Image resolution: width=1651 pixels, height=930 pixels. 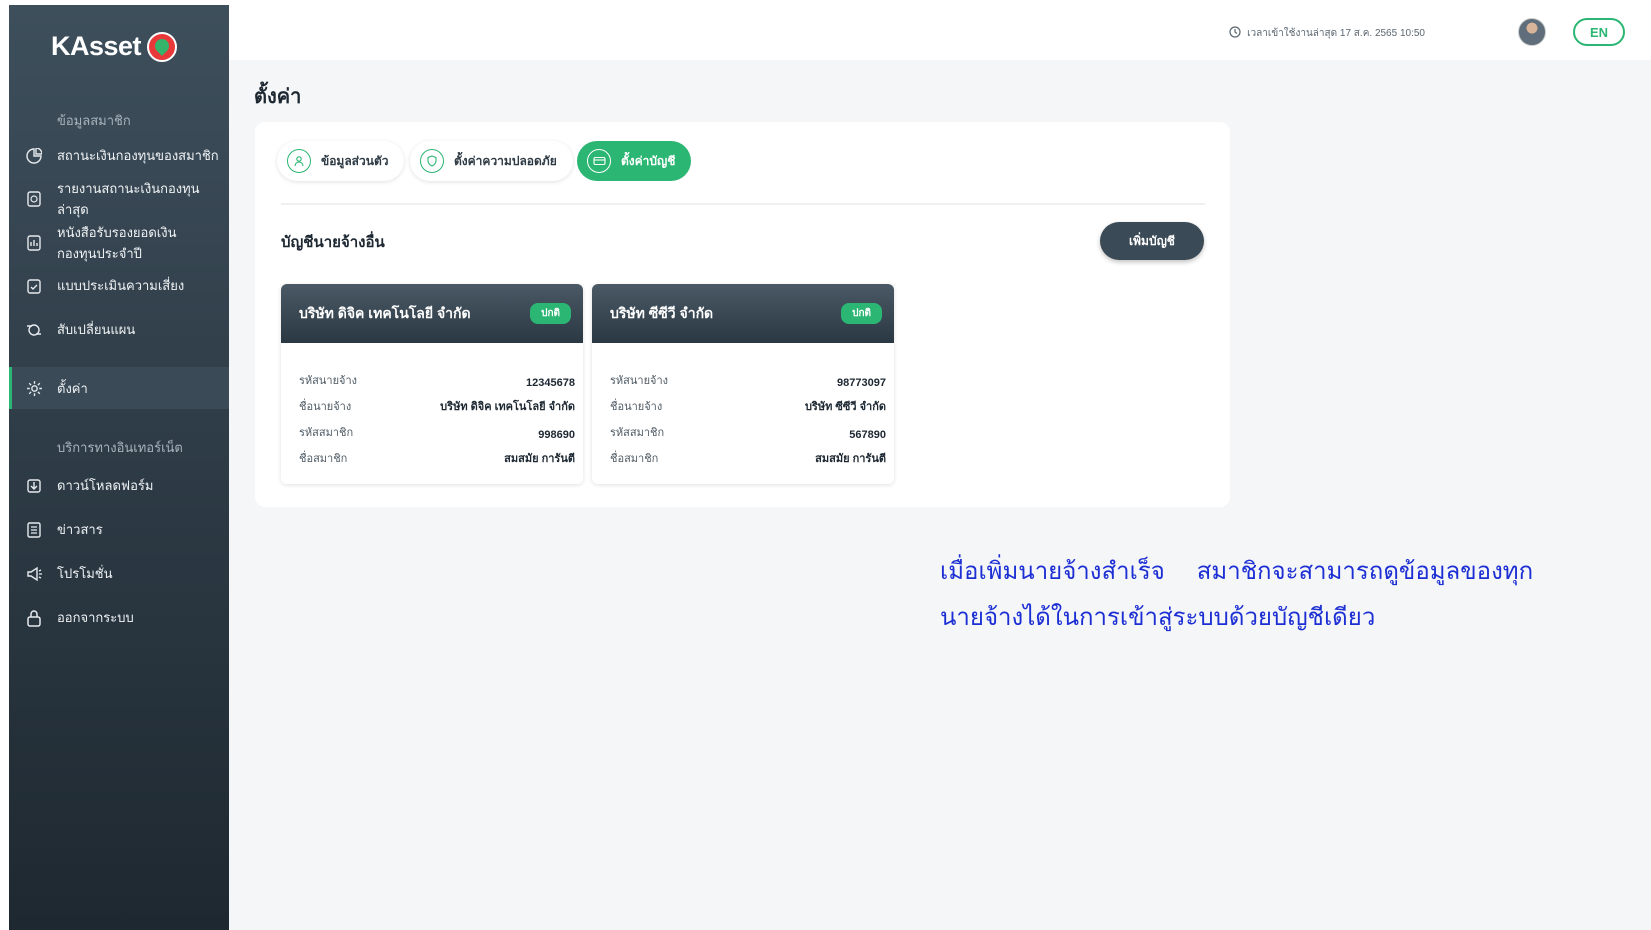 I want to click on logo-text: KAsset, so click(x=96, y=46).